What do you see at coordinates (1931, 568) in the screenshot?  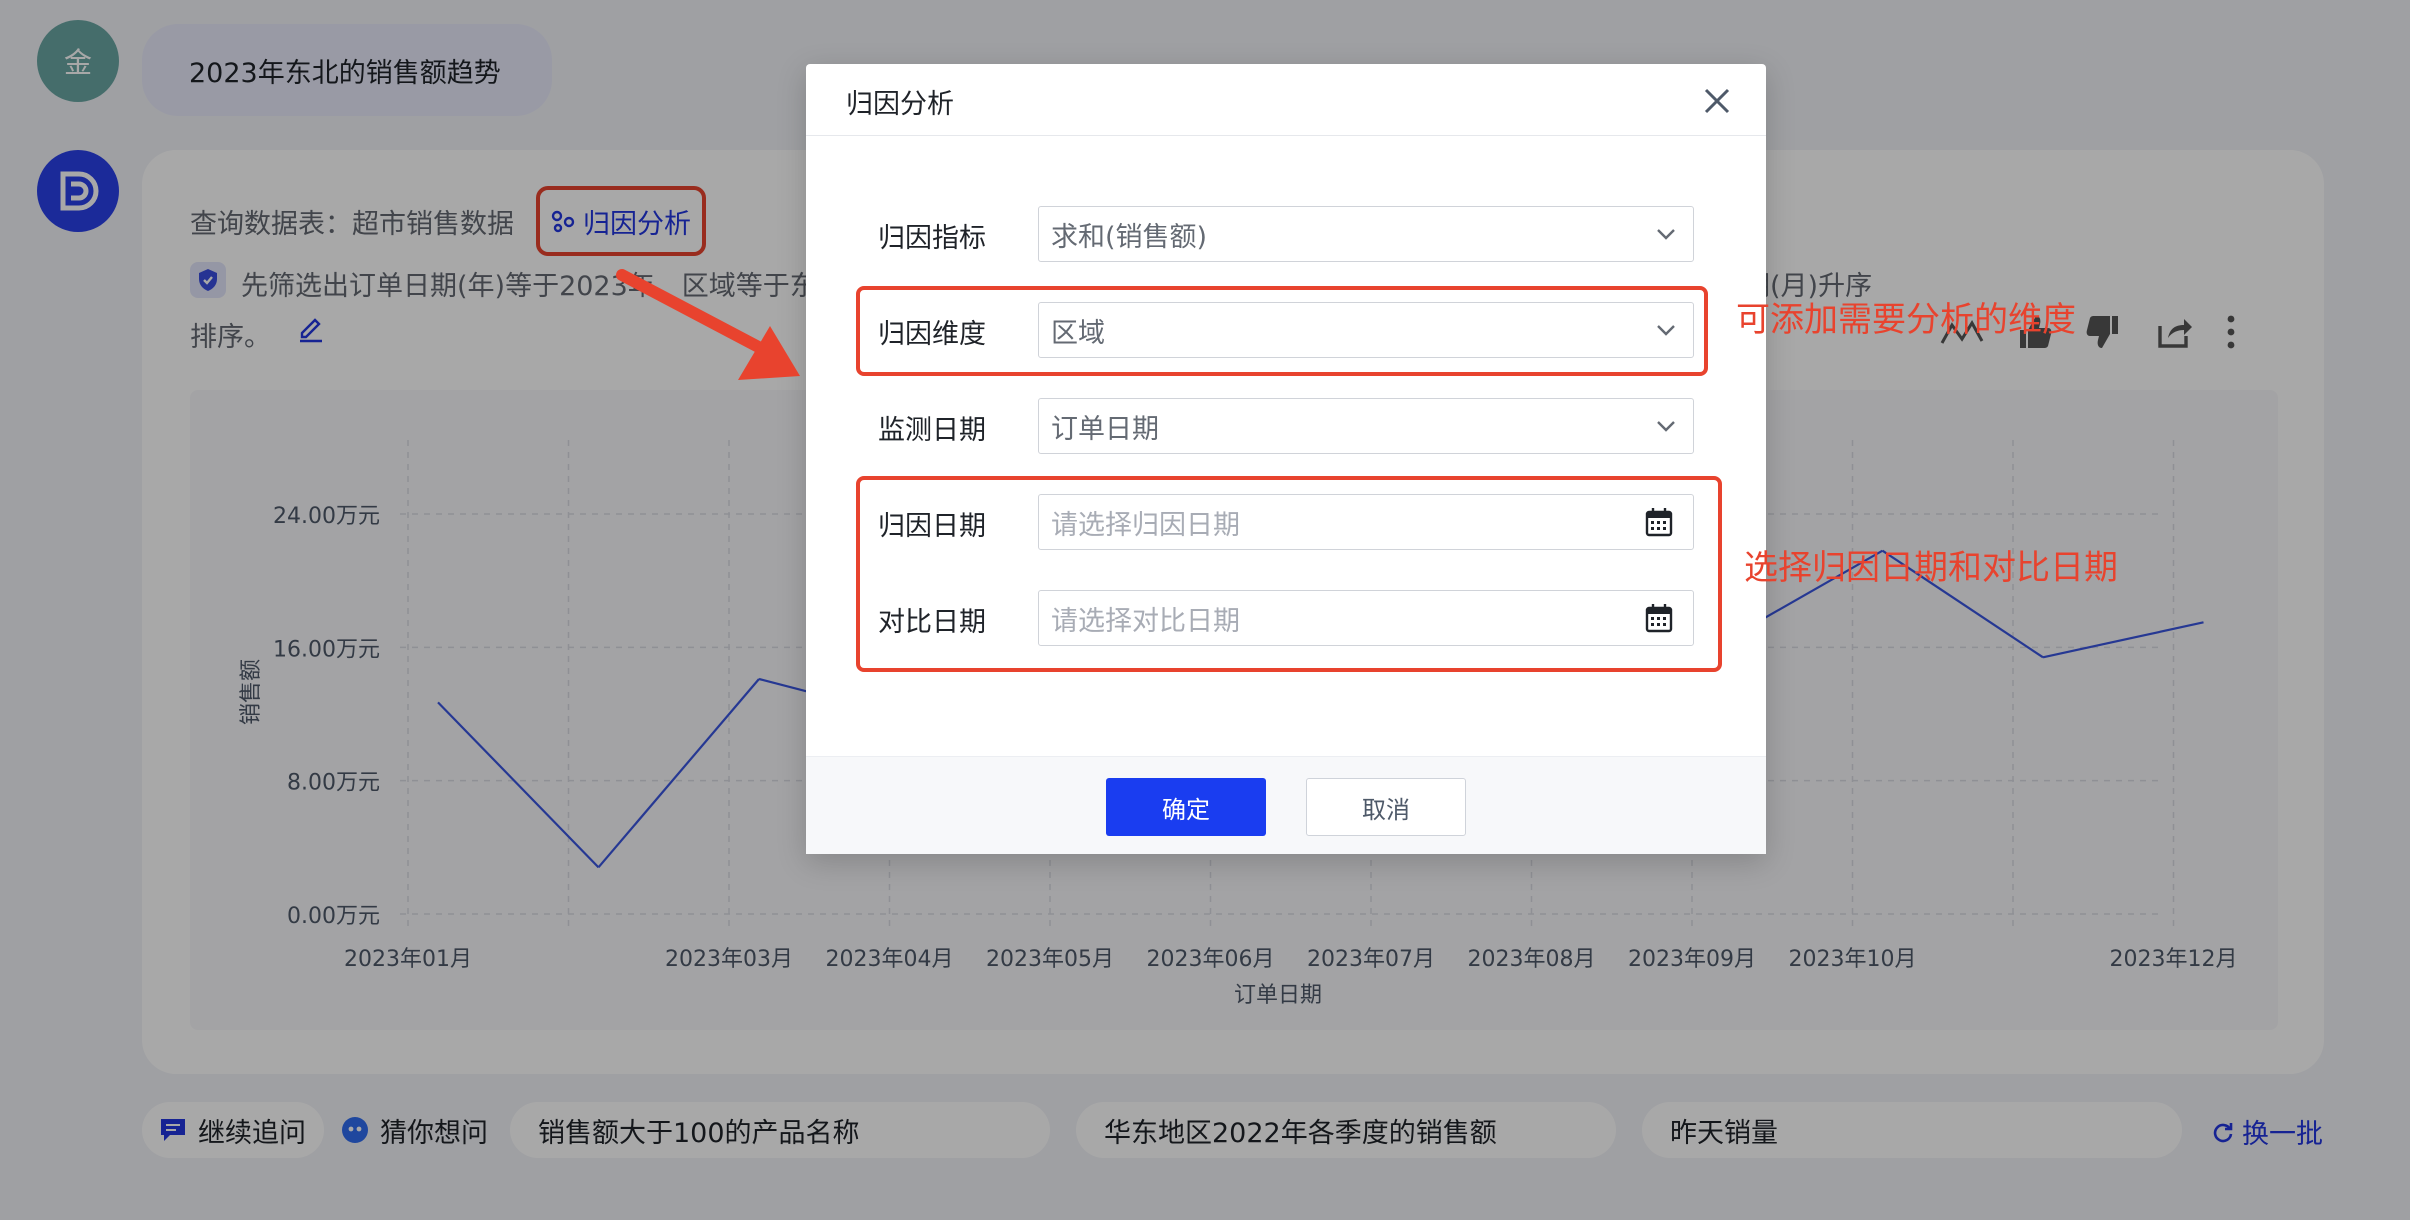 I see `annotation-date-note: 选择归因日期和对比日期` at bounding box center [1931, 568].